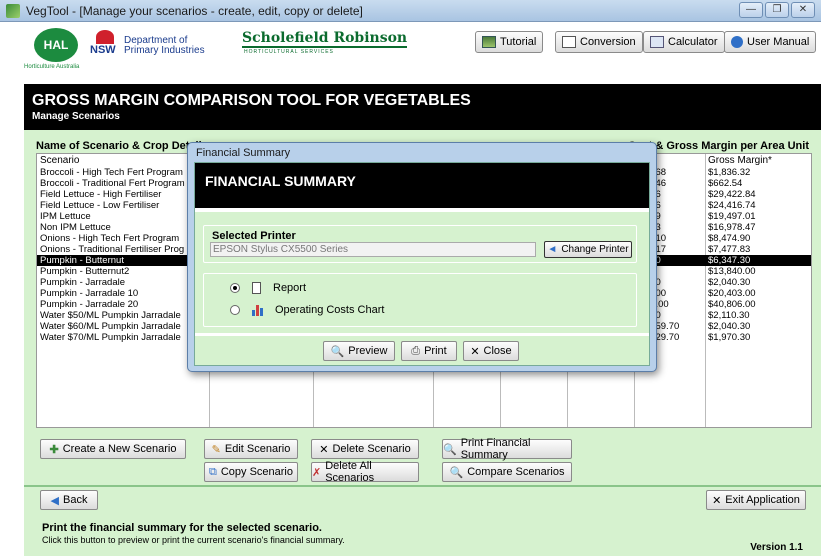 Image resolution: width=821 pixels, height=556 pixels. I want to click on hal-logo: HAL, so click(56, 45).